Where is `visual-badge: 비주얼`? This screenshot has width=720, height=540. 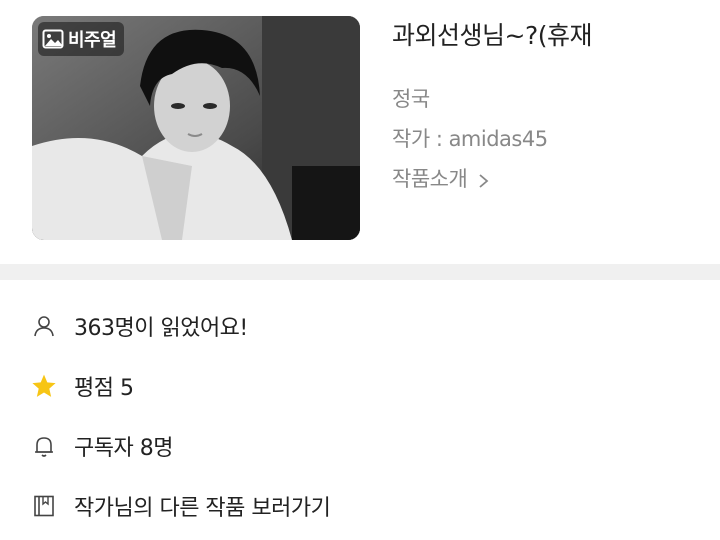
visual-badge: 비주얼 is located at coordinates (81, 39).